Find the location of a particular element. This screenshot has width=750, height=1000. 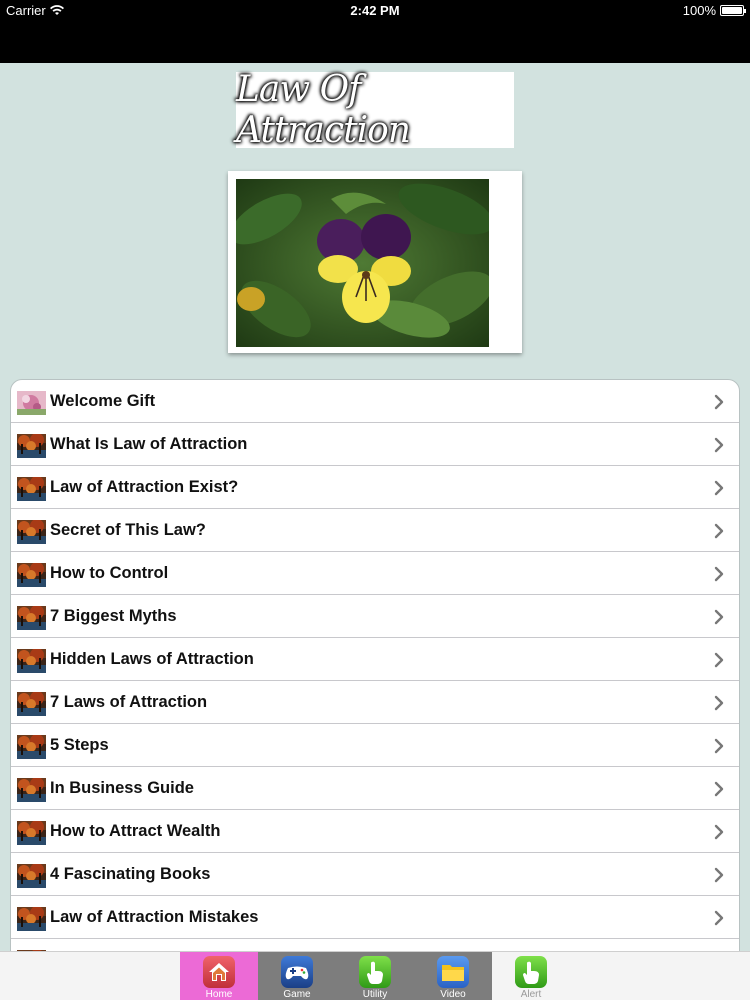

status-time: 2:42 PM is located at coordinates (375, 10).